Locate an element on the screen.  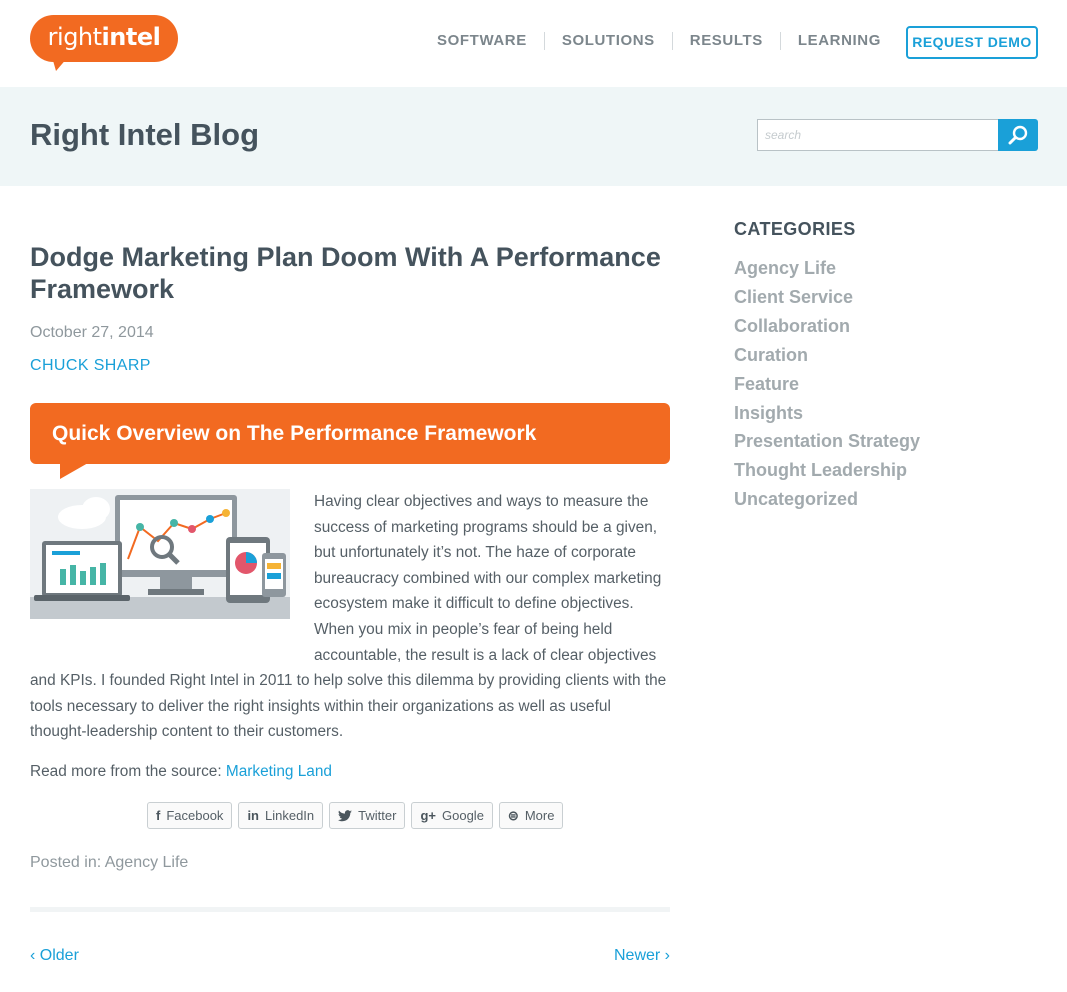
nav-solutions: SOLUTIONS is located at coordinates (607, 41).